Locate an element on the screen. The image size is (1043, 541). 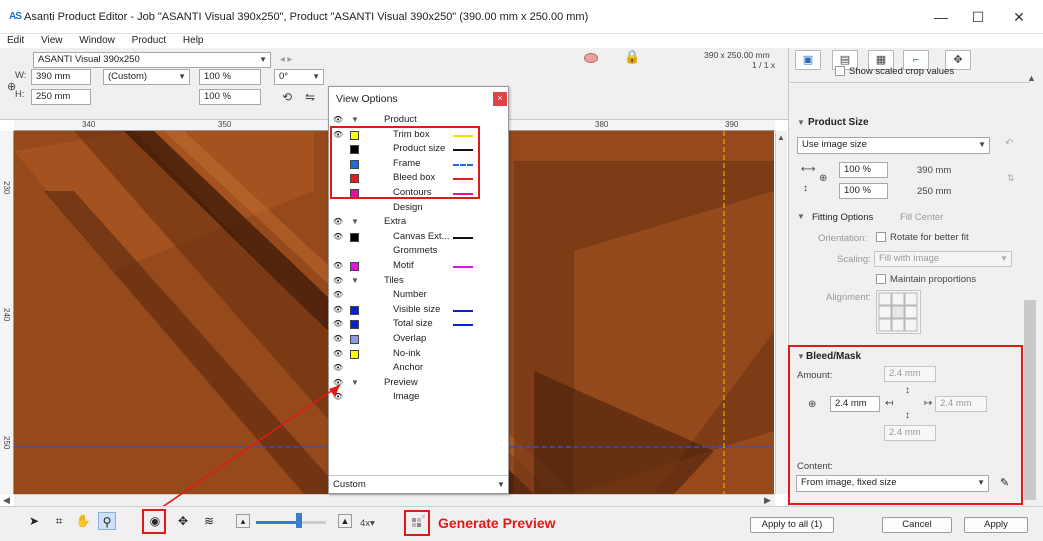
horizontal-scrollbar: ◀ ▶ is located at coordinates (389, 500).